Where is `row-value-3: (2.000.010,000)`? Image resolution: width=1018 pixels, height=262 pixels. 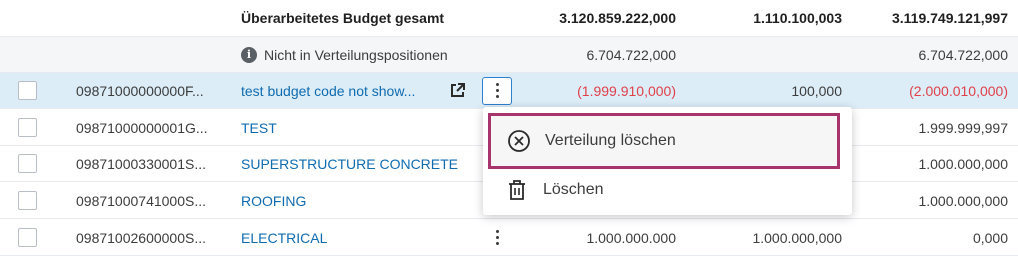
row-value-3: (2.000.010,000) is located at coordinates (958, 90).